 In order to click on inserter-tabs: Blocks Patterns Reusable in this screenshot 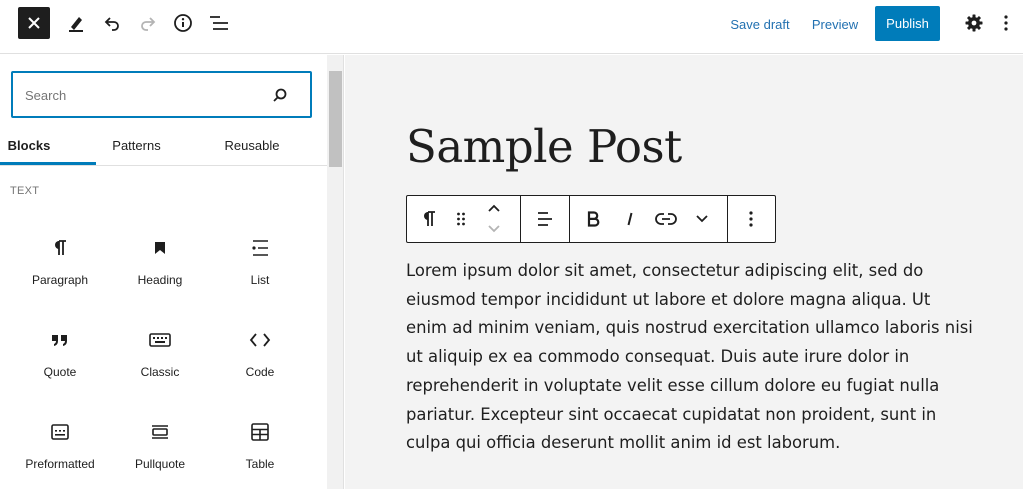, I will do `click(164, 145)`.